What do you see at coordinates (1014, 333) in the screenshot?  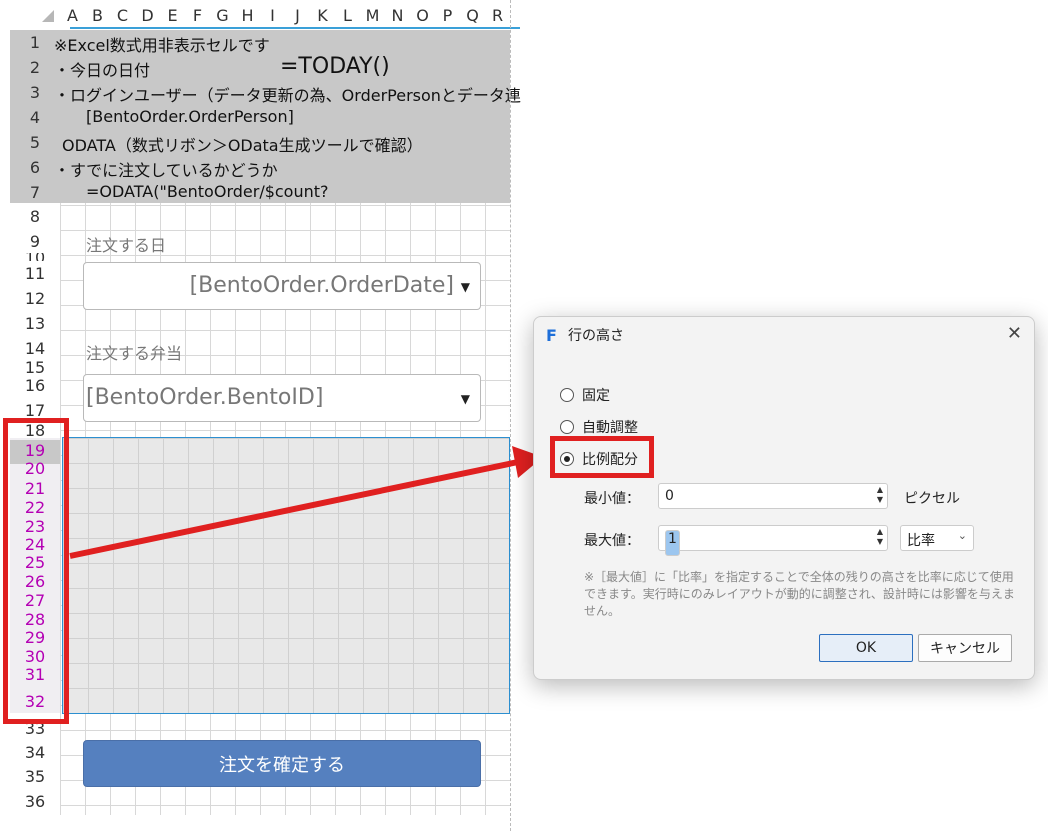 I see `close-icon: ✕` at bounding box center [1014, 333].